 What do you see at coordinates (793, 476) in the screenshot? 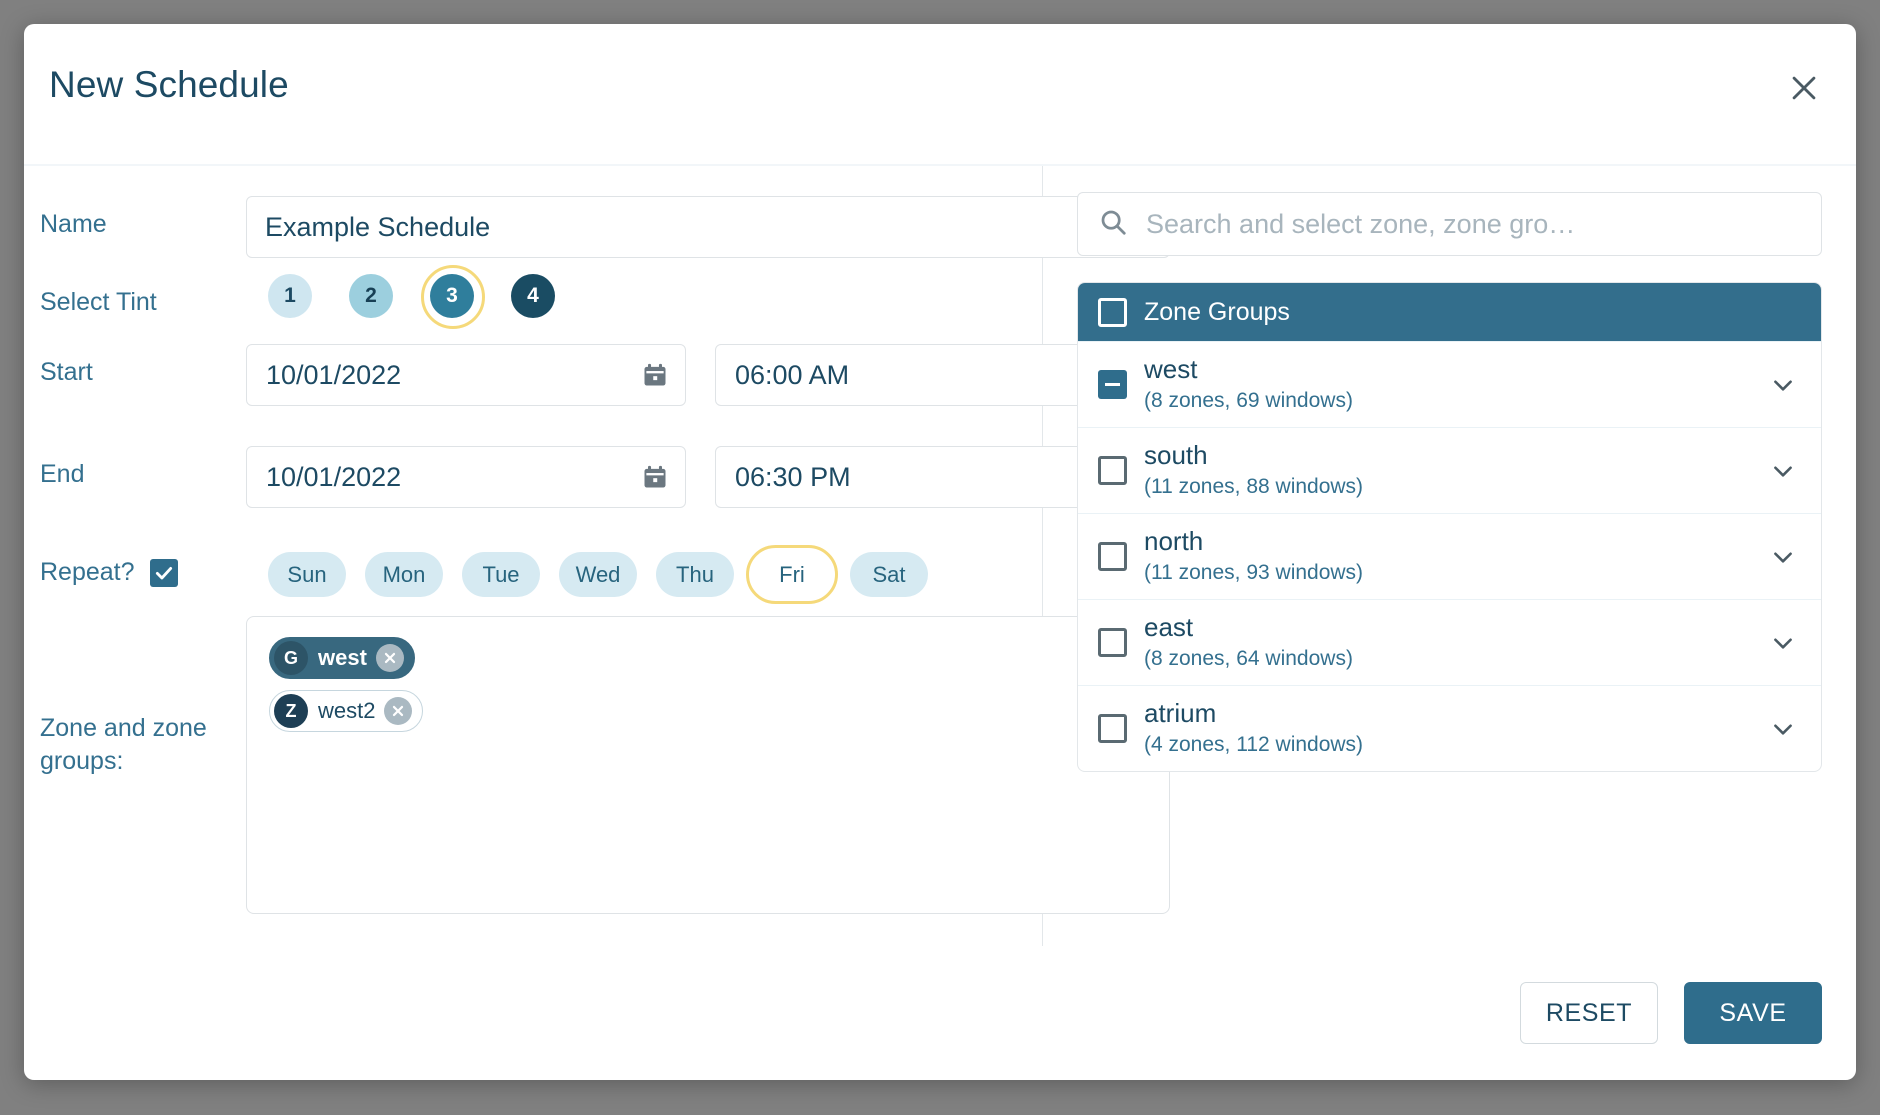
I see `end-time-value: 06:30 PM` at bounding box center [793, 476].